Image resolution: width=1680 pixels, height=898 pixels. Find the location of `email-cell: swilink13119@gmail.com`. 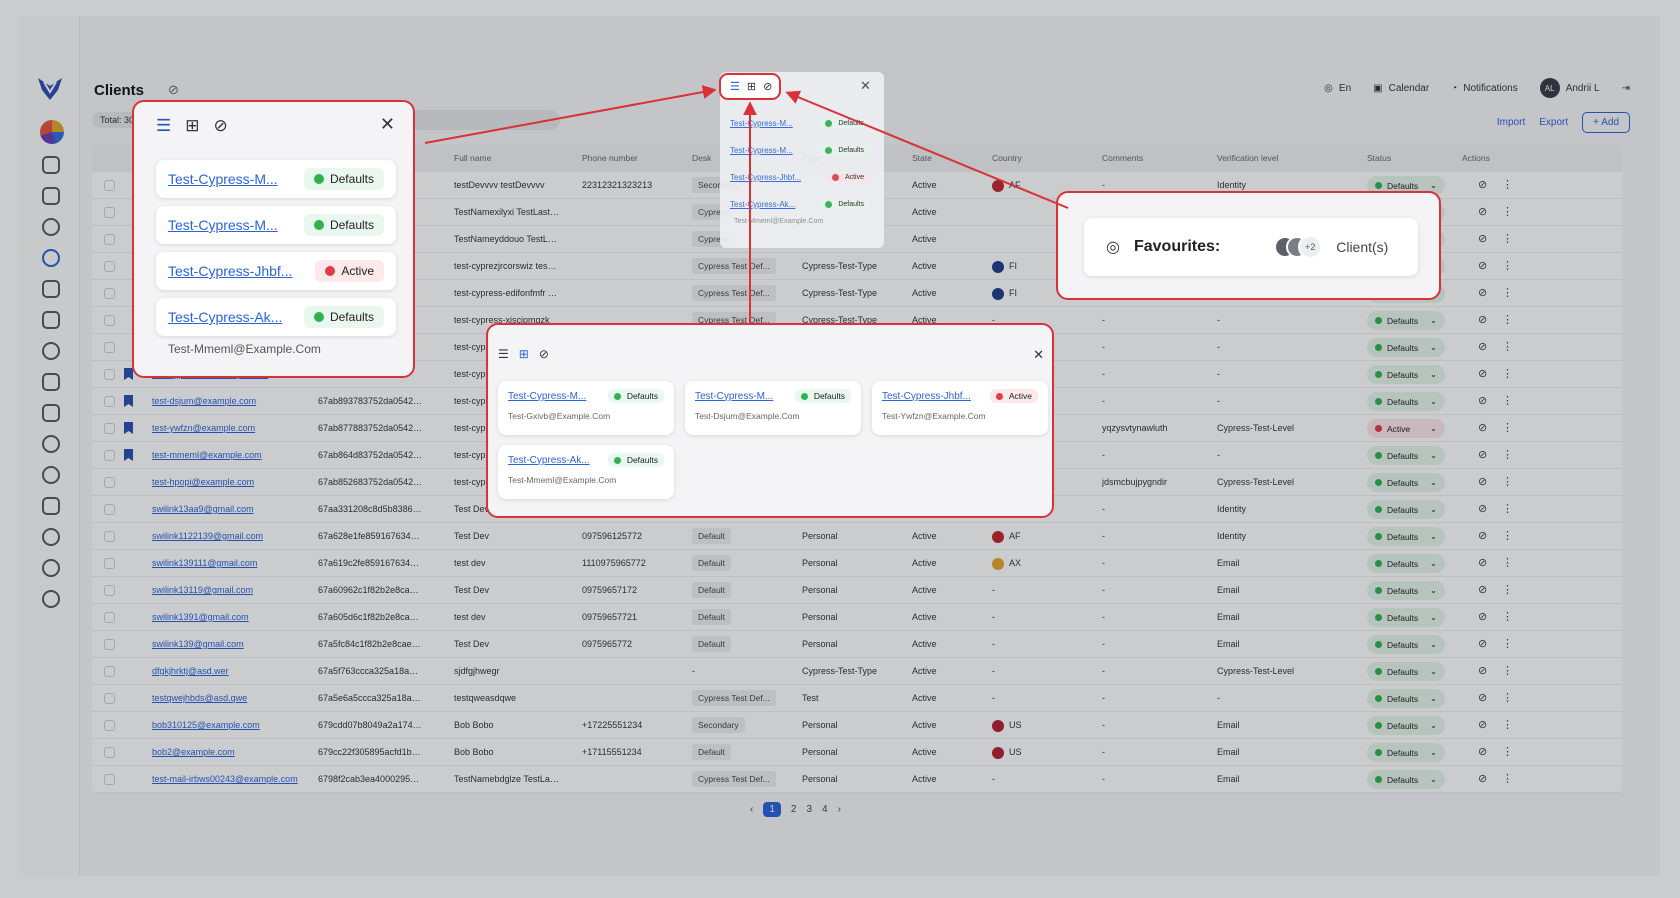

email-cell: swilink13119@gmail.com is located at coordinates (232, 590).